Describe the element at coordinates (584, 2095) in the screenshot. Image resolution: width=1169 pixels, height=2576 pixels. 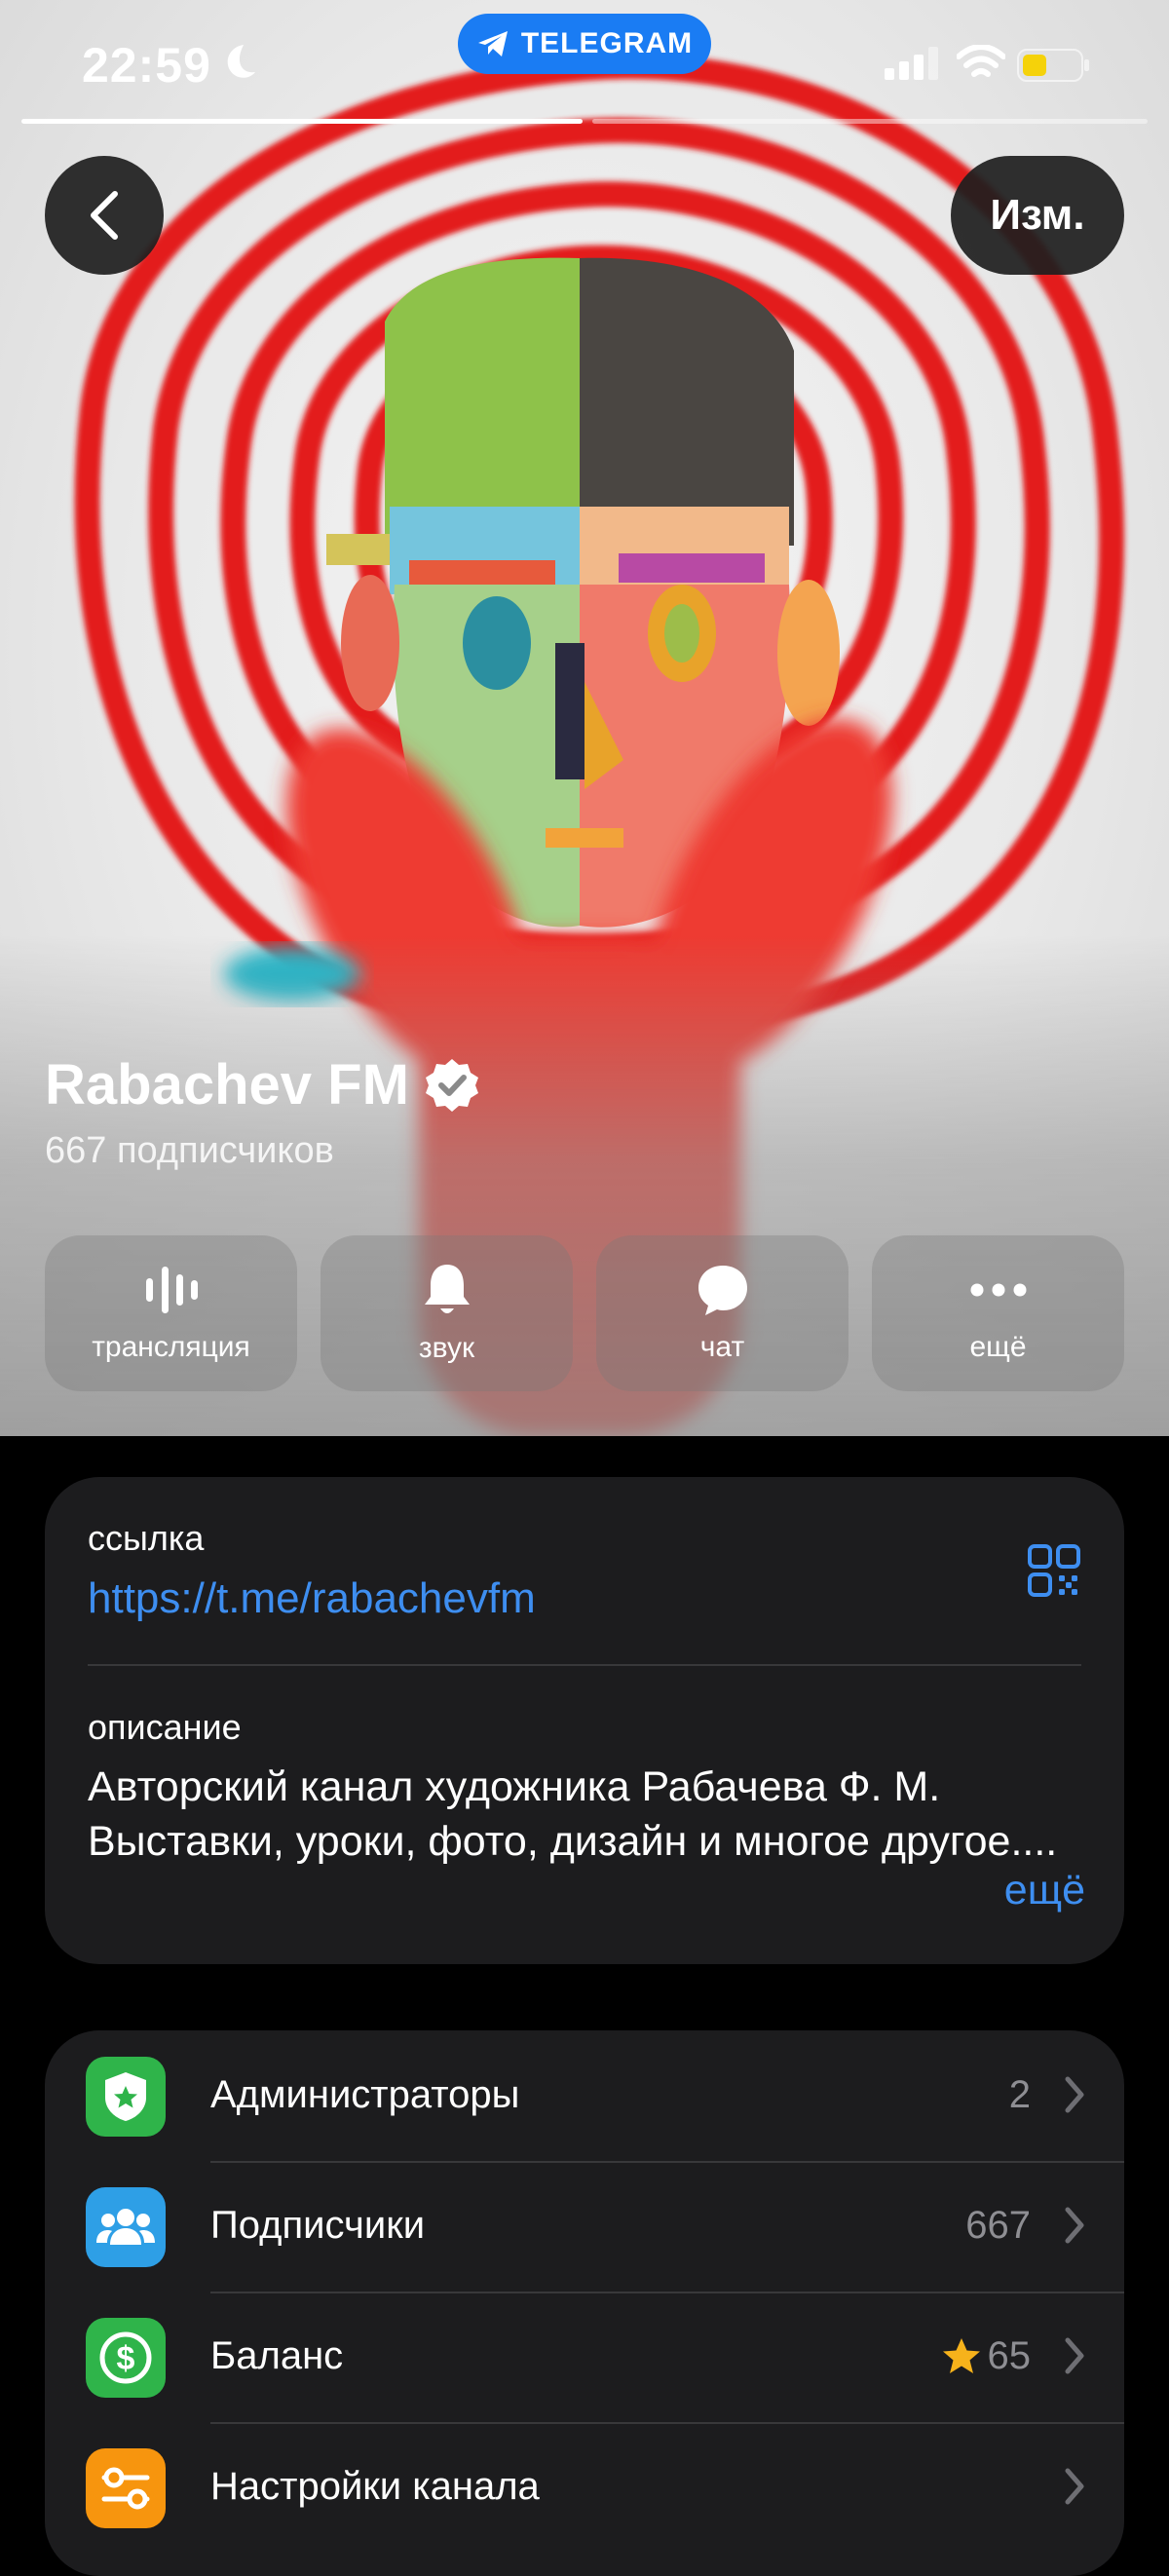
I see `row-administrators: Администраторы 2` at that location.